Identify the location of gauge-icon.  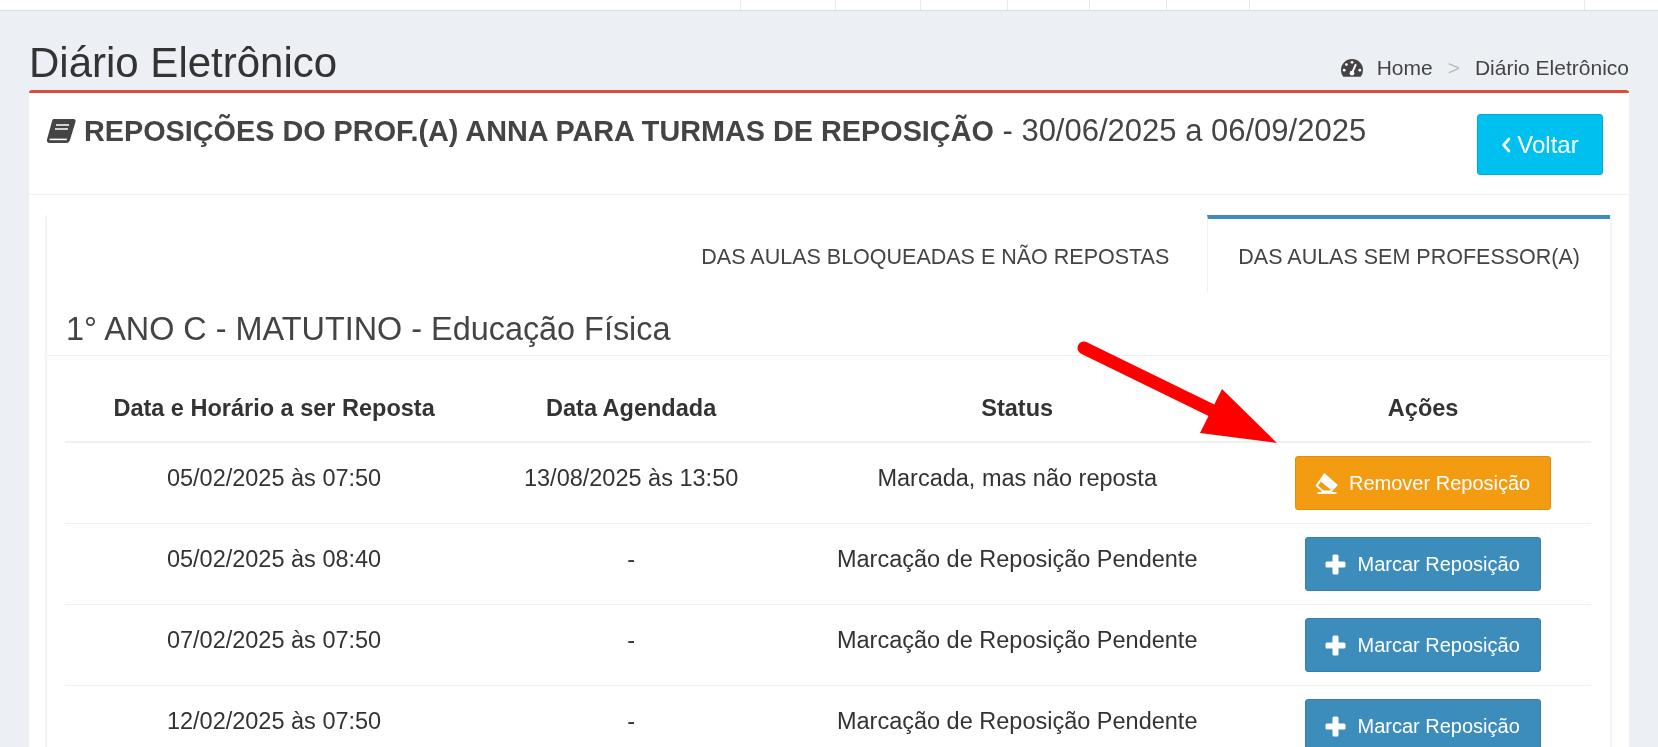
(1351, 68).